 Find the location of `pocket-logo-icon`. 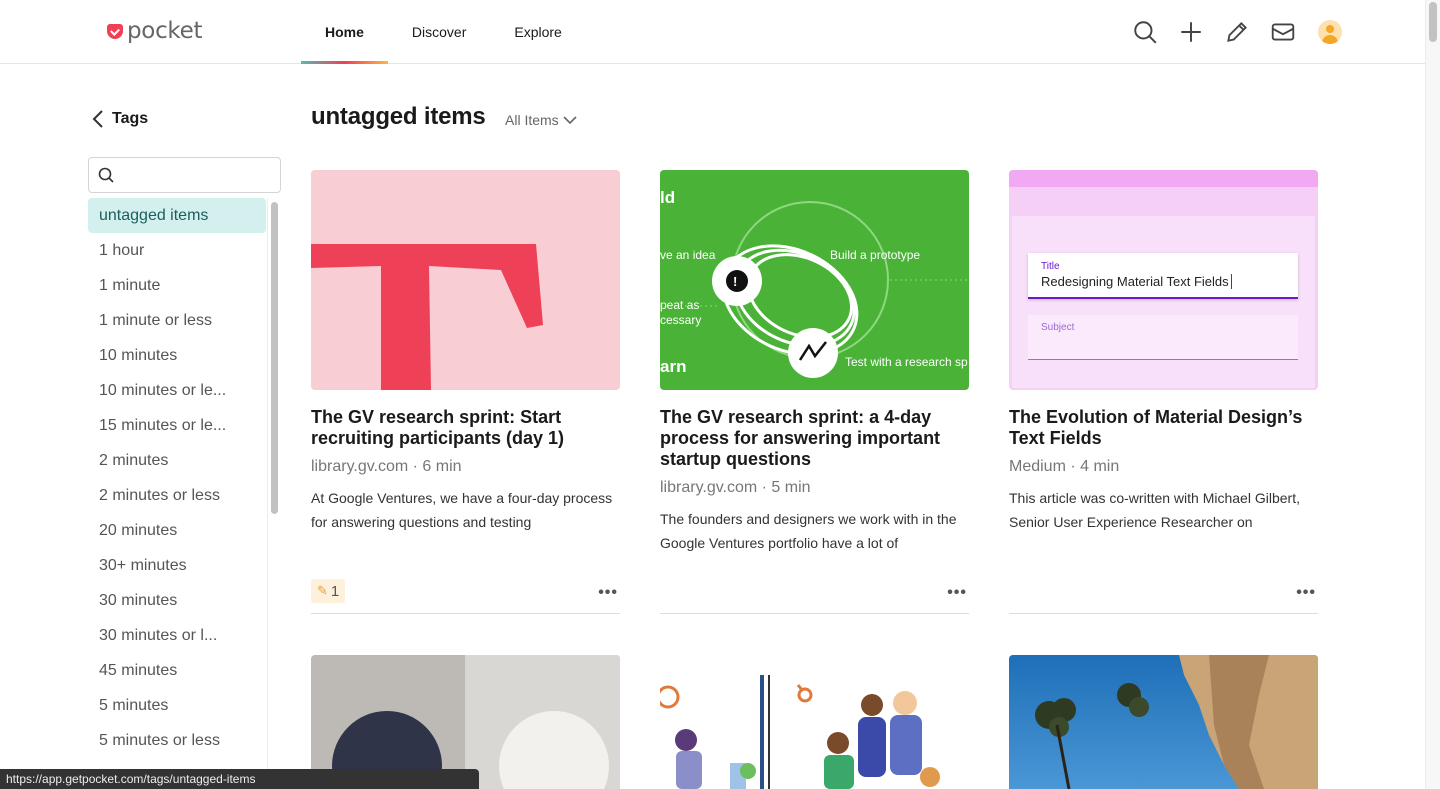

pocket-logo-icon is located at coordinates (115, 31).